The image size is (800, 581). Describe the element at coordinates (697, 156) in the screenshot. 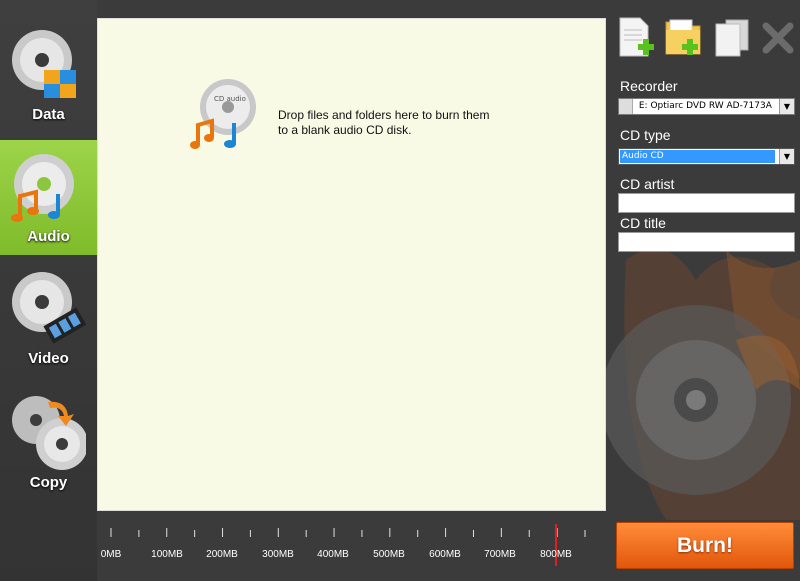

I see `cd-type-value: Audio CD` at that location.